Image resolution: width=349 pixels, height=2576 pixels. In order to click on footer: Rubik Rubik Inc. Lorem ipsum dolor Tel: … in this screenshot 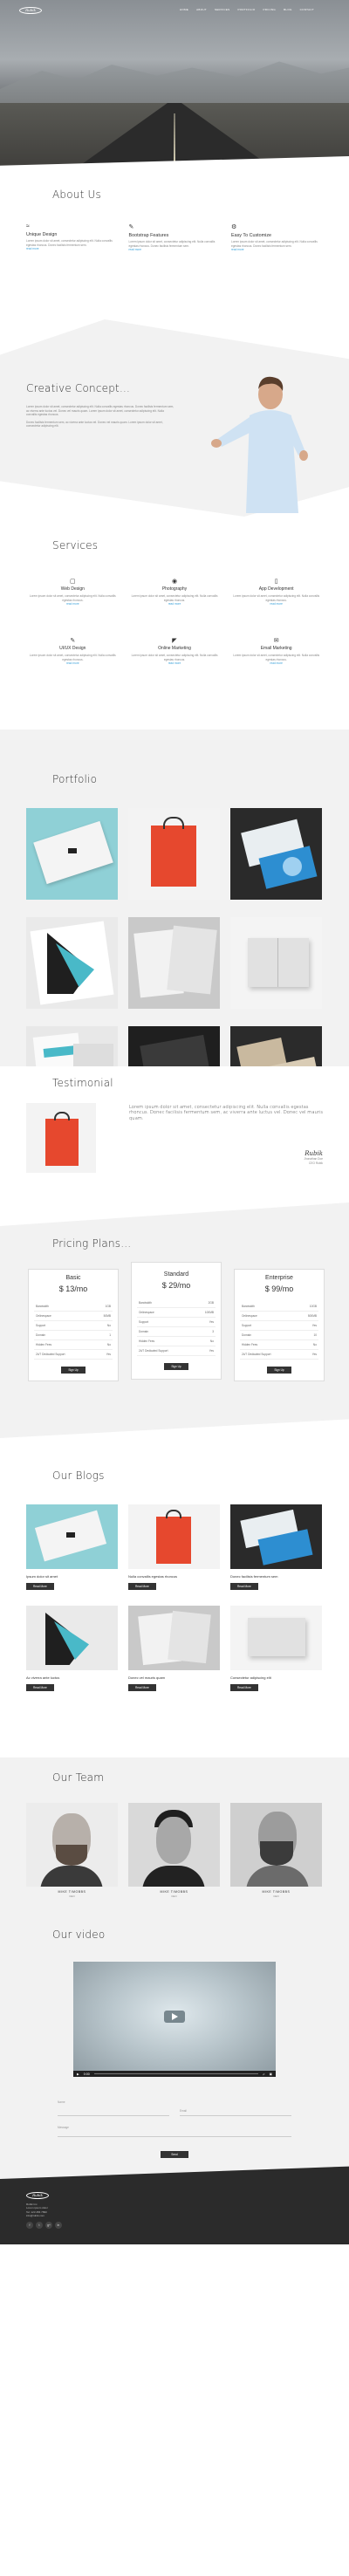, I will do `click(174, 2205)`.